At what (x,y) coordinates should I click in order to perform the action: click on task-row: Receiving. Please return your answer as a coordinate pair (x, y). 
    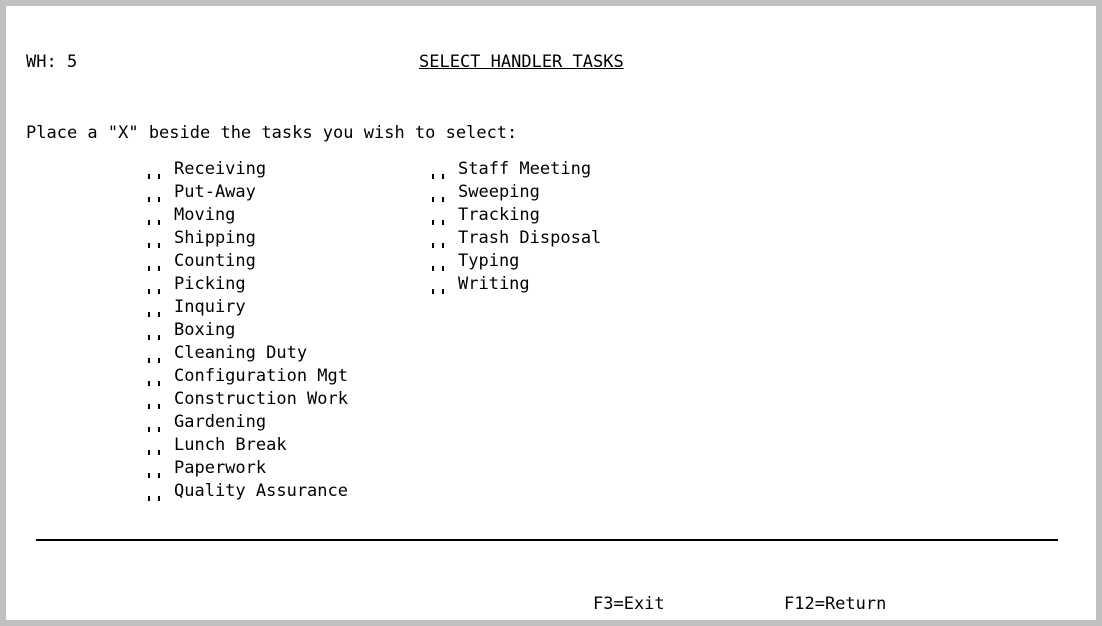
    Looking at the image, I should click on (246, 169).